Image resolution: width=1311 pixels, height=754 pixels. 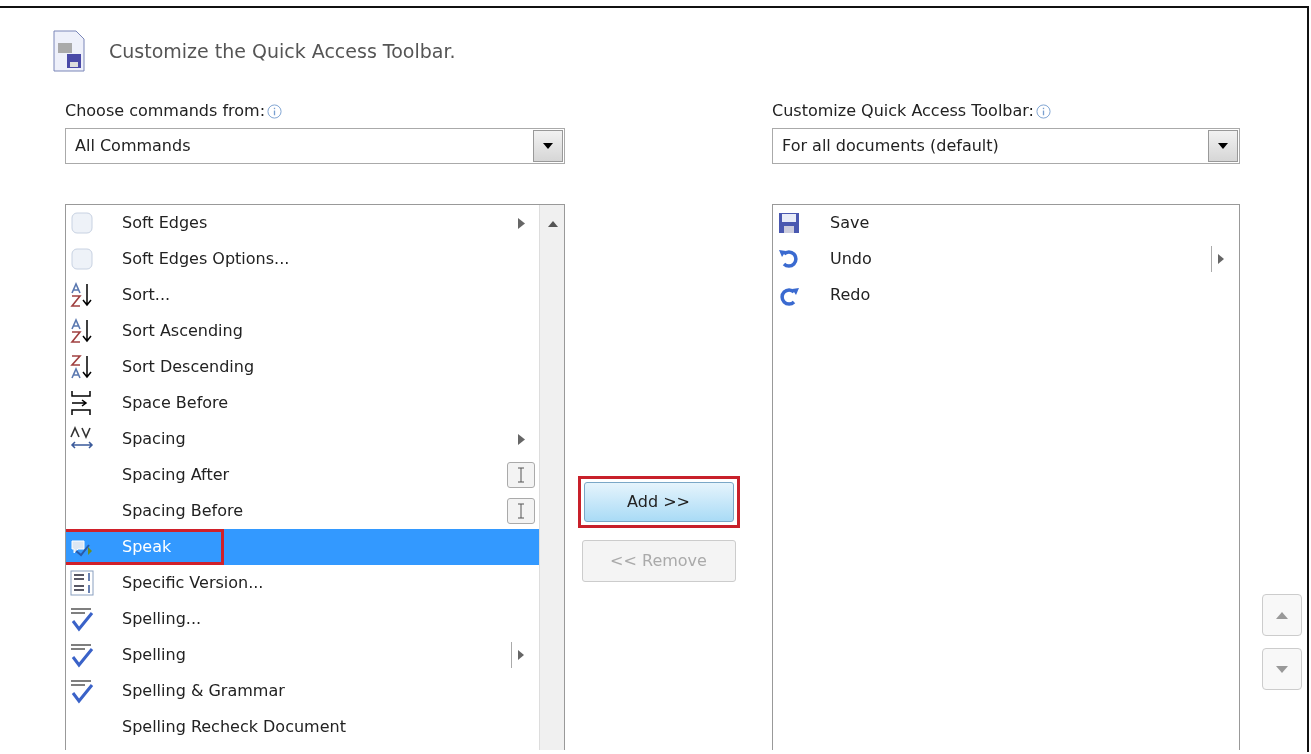 What do you see at coordinates (165, 111) in the screenshot?
I see `field-label: Choose commands from:` at bounding box center [165, 111].